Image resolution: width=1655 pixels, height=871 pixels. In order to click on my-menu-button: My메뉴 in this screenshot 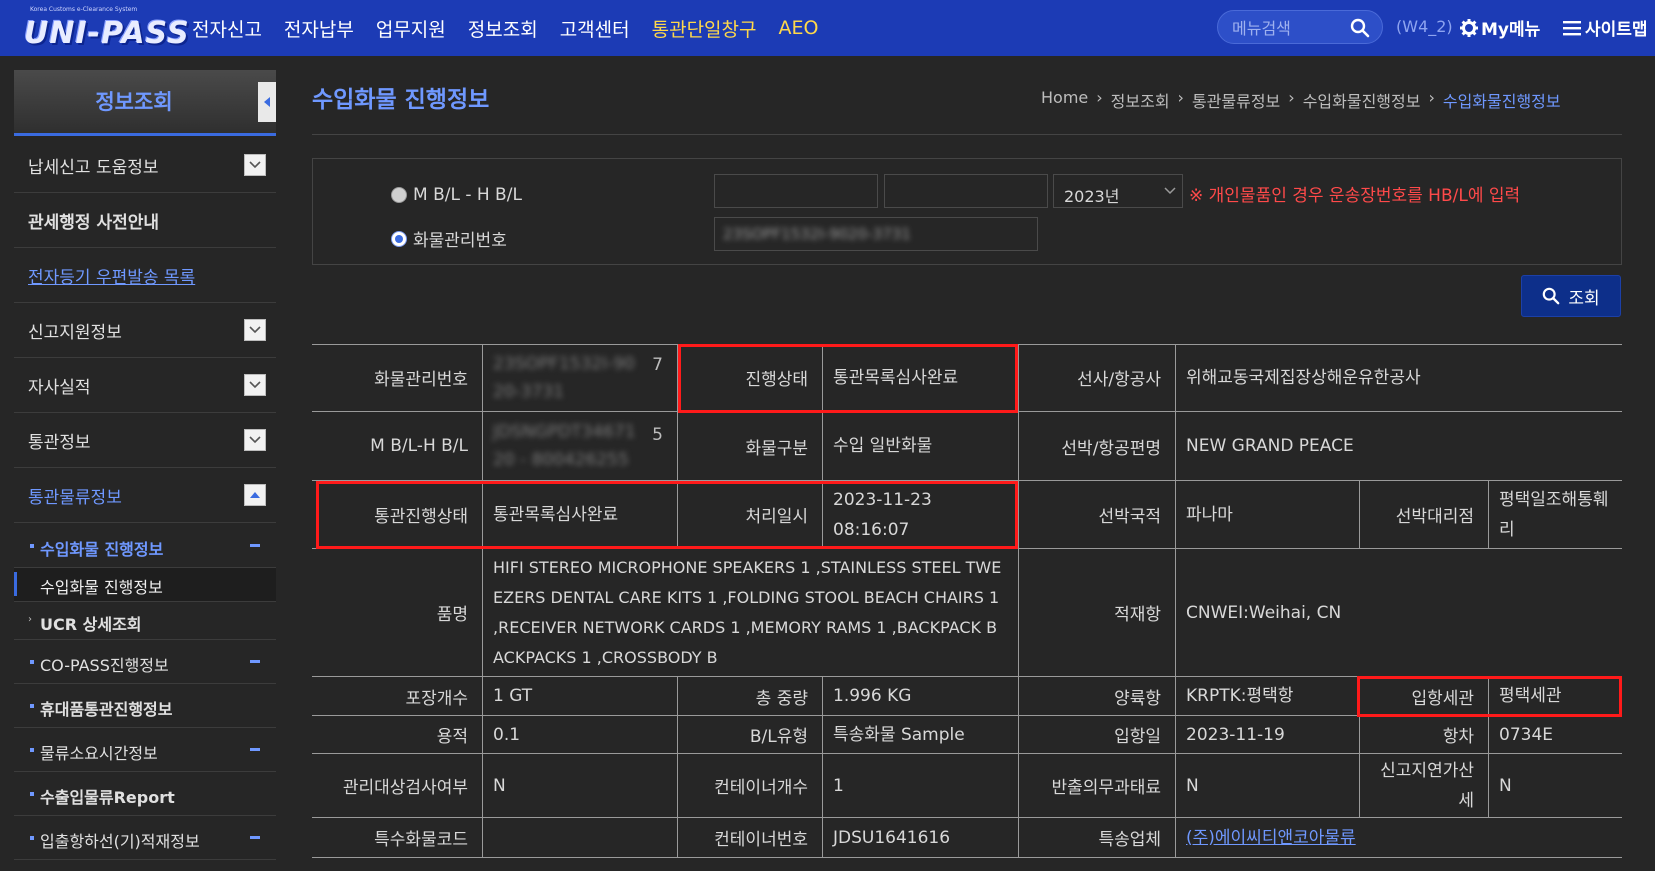, I will do `click(1500, 27)`.